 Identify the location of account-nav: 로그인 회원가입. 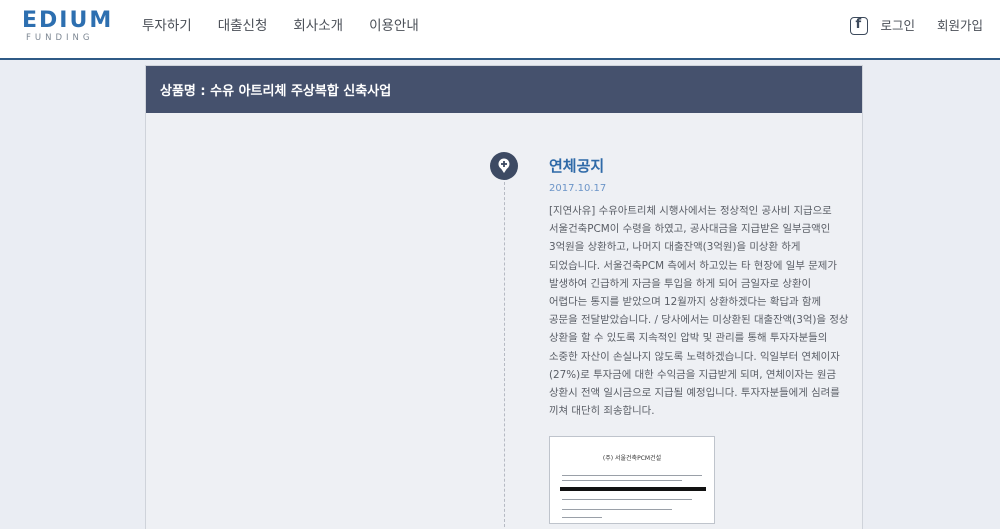
(916, 26).